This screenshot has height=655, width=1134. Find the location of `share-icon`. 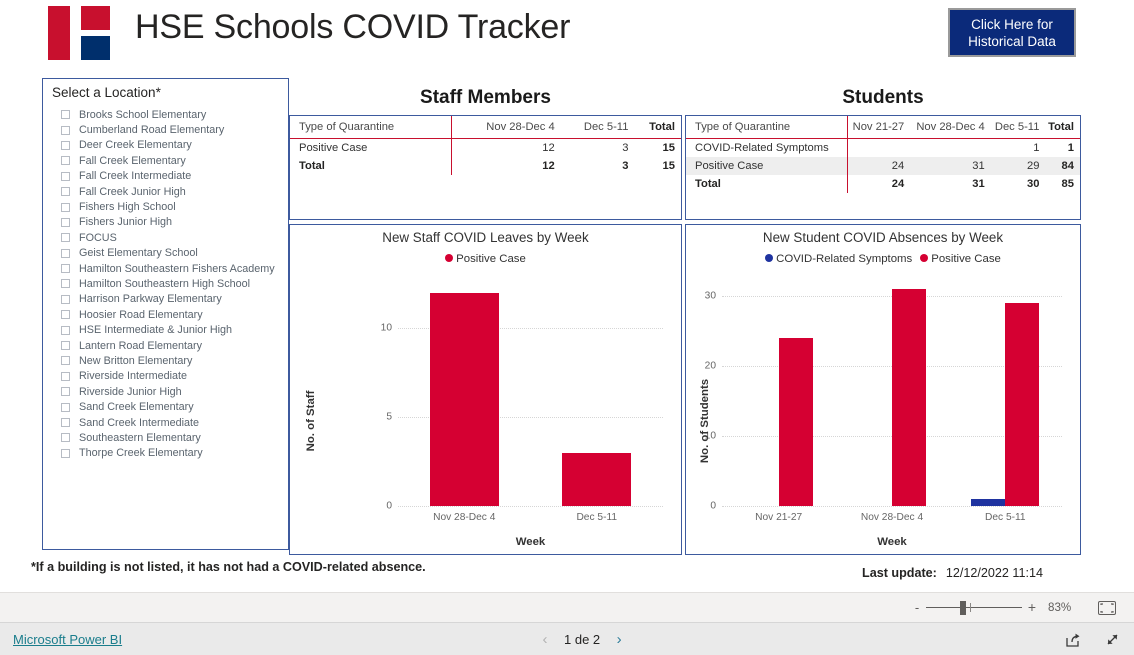

share-icon is located at coordinates (1073, 640).